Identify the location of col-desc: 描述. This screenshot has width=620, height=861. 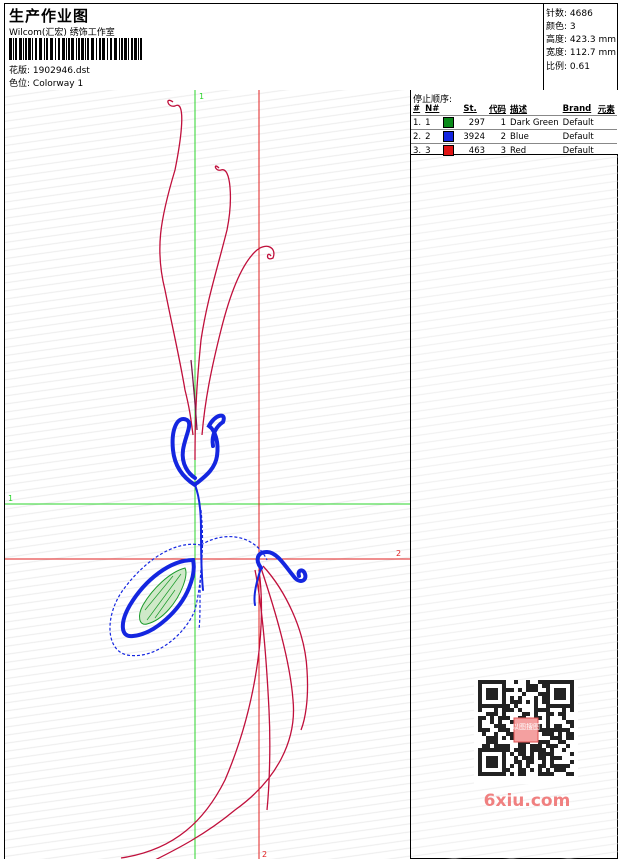
(519, 110).